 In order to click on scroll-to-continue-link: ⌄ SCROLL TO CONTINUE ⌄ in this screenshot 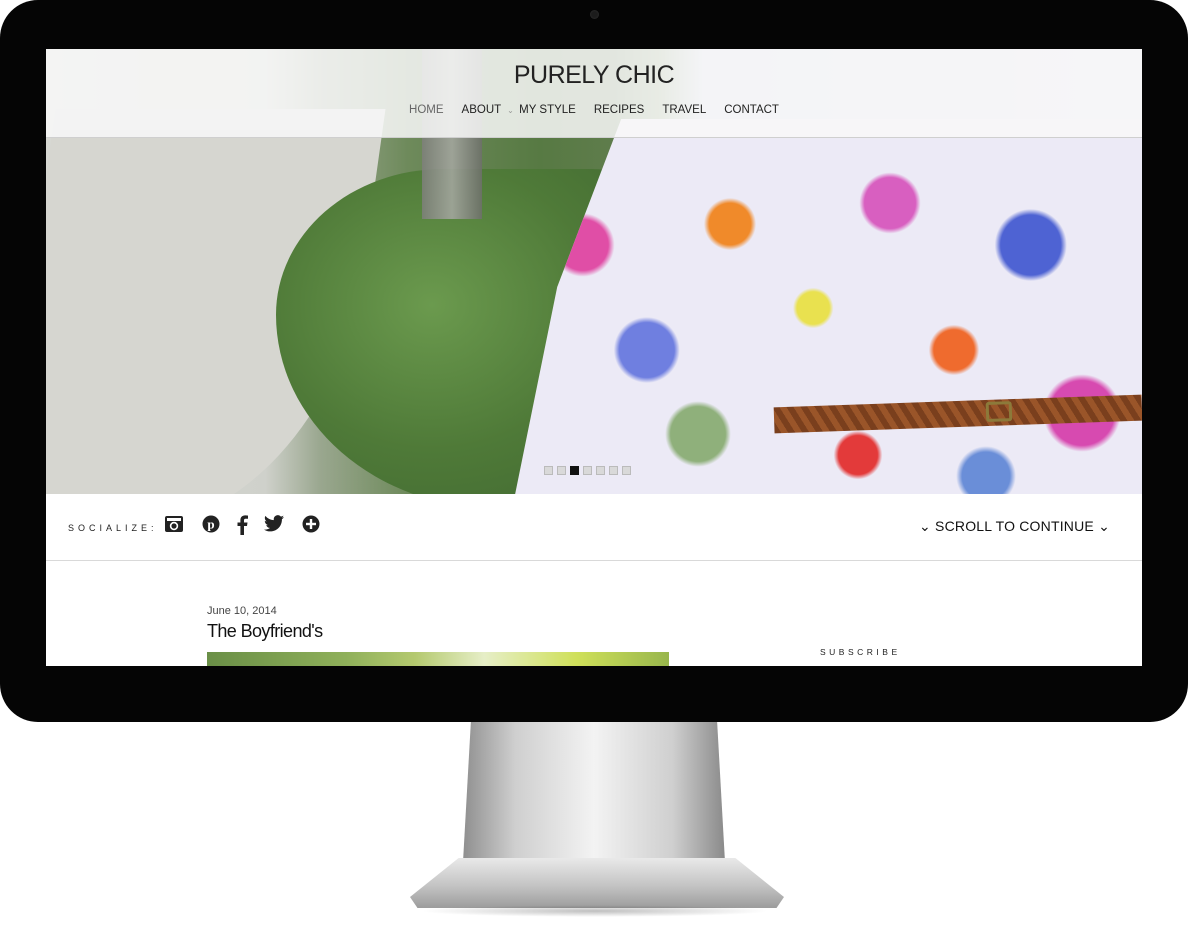, I will do `click(1014, 526)`.